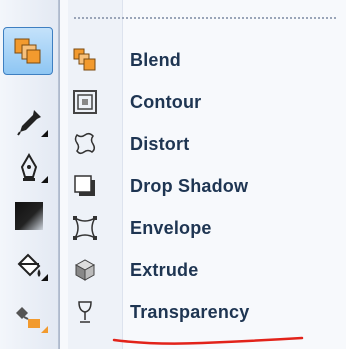 The height and width of the screenshot is (349, 346). Describe the element at coordinates (85, 228) in the screenshot. I see `envelope-icon` at that location.